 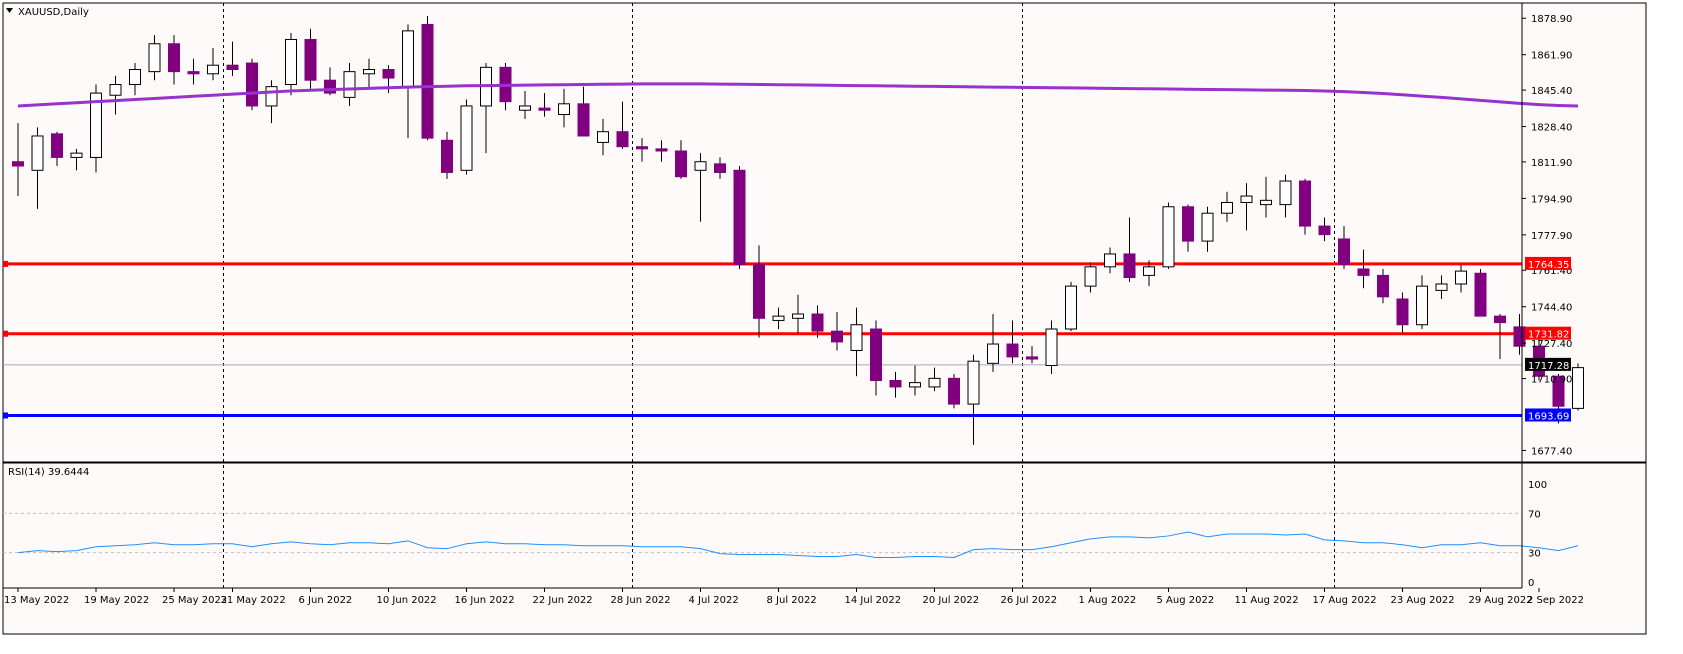 What do you see at coordinates (53, 12) in the screenshot?
I see `chart-title: XAUUSD,Daily` at bounding box center [53, 12].